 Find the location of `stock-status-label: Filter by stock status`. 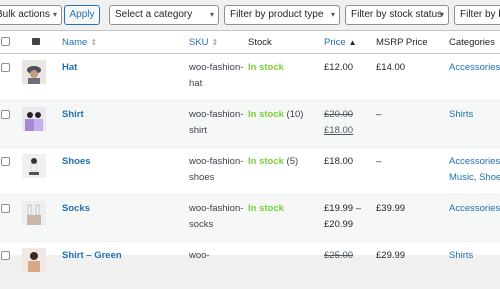

stock-status-label: Filter by stock status is located at coordinates (397, 14).